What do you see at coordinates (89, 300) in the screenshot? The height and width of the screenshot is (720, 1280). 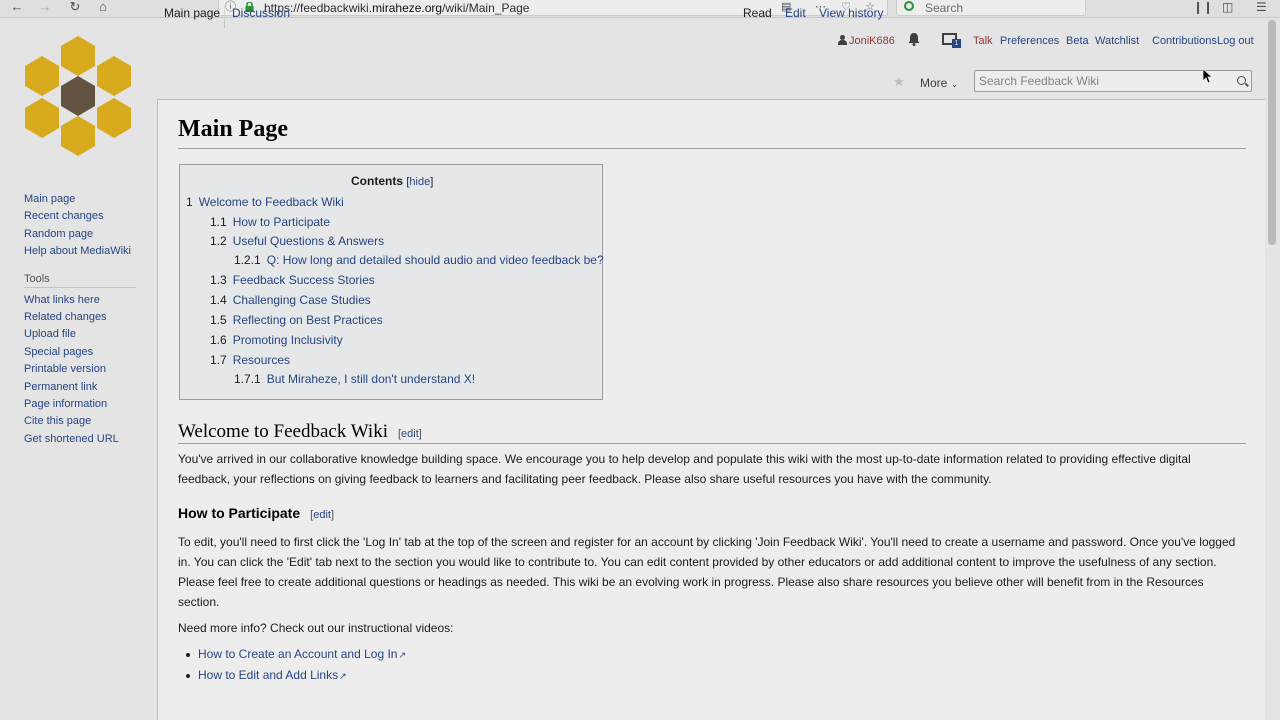 I see `sidebar-item-what-links-here: What links here` at bounding box center [89, 300].